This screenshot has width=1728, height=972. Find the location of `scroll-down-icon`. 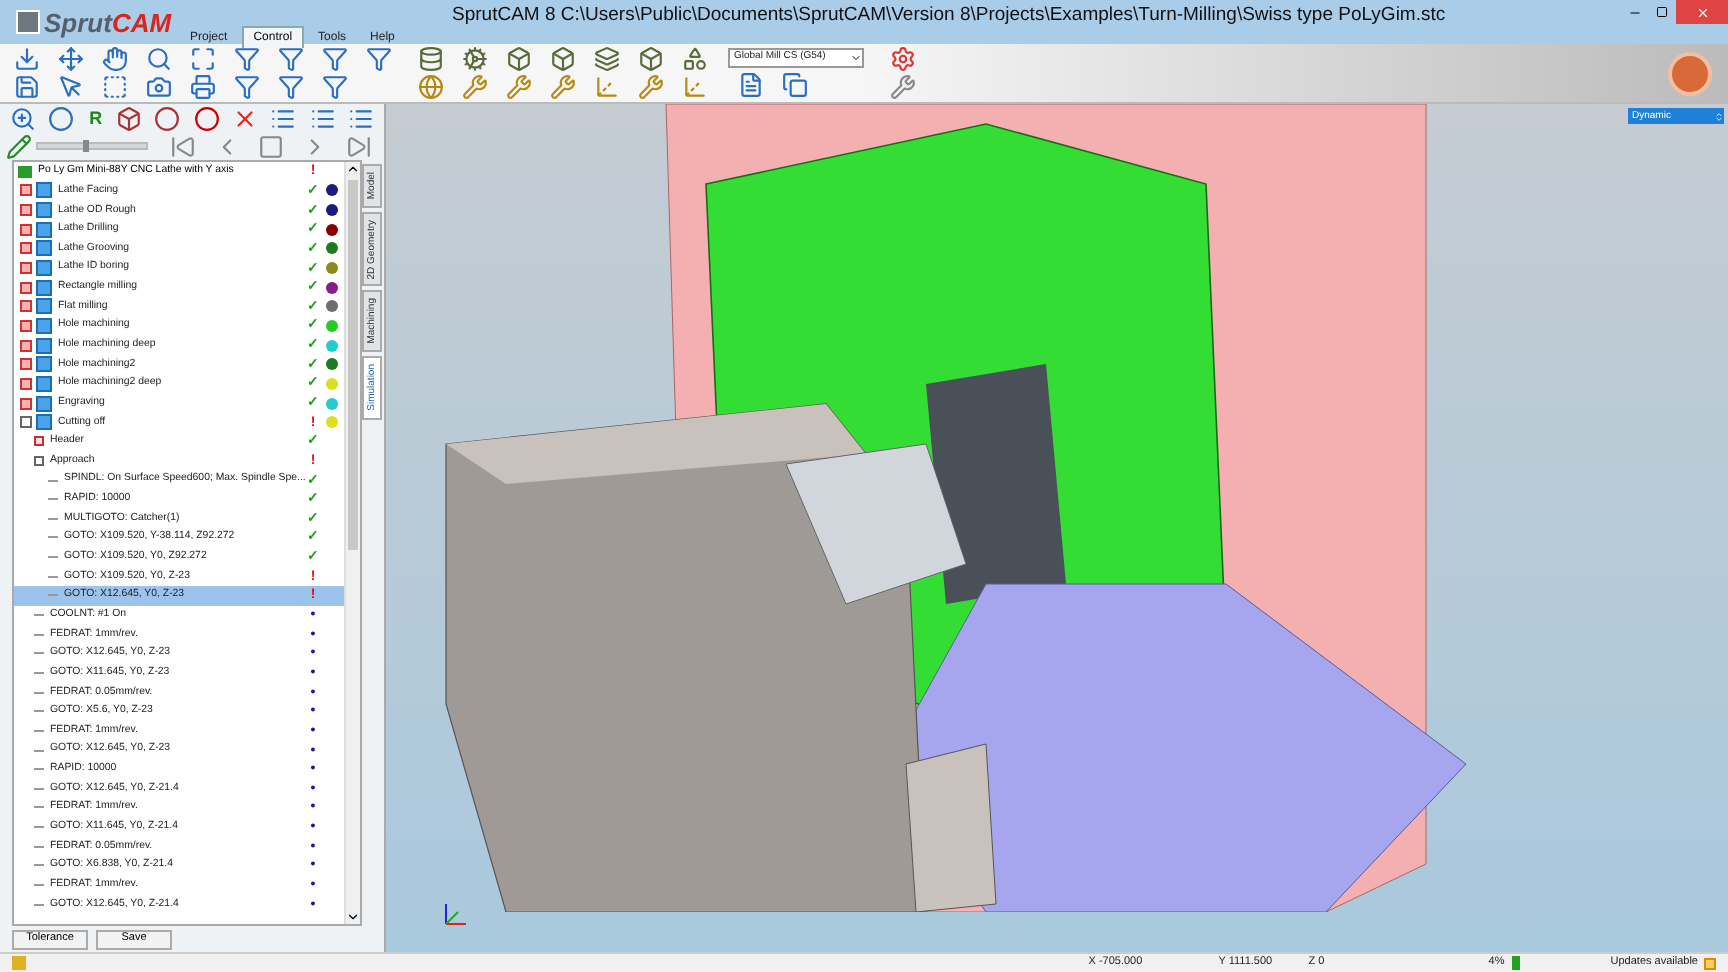

scroll-down-icon is located at coordinates (353, 917).